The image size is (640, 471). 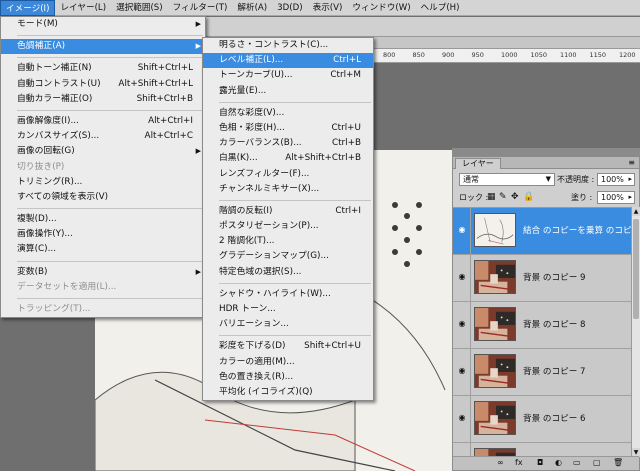 What do you see at coordinates (103, 84) in the screenshot?
I see `image_menu-item-5: 自動コントラスト(U) Alt+Shift+Ctrl+L` at bounding box center [103, 84].